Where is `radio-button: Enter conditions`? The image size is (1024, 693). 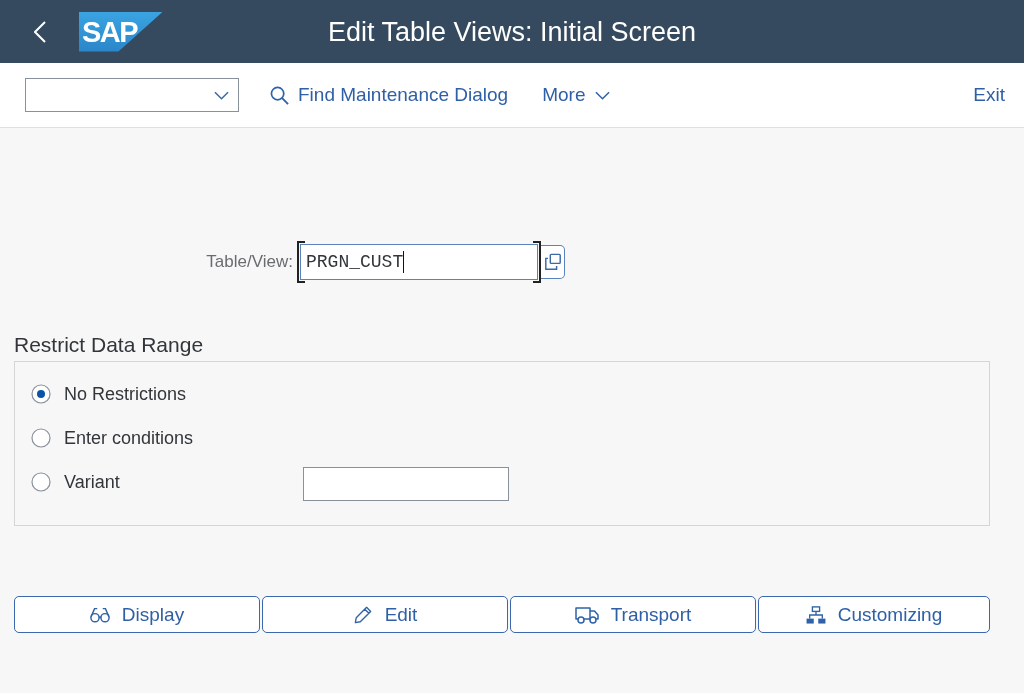
radio-button: Enter conditions is located at coordinates (112, 438).